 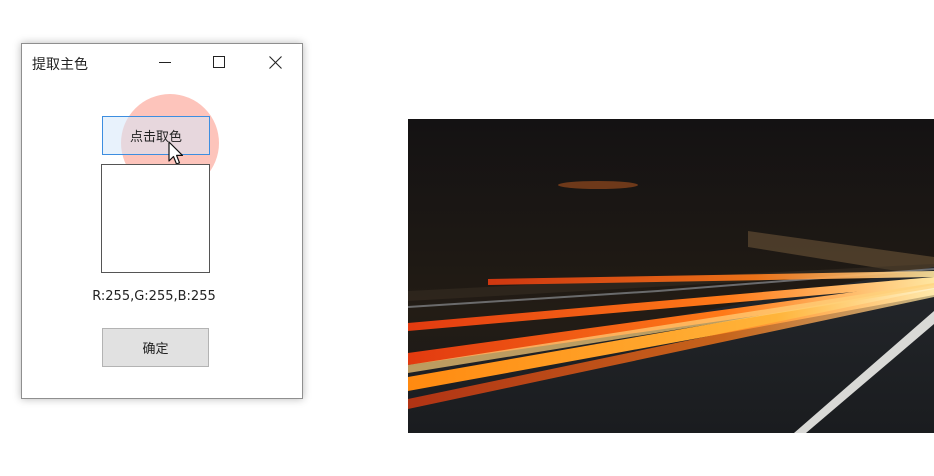 I want to click on window-title: 提取主色, so click(x=60, y=65).